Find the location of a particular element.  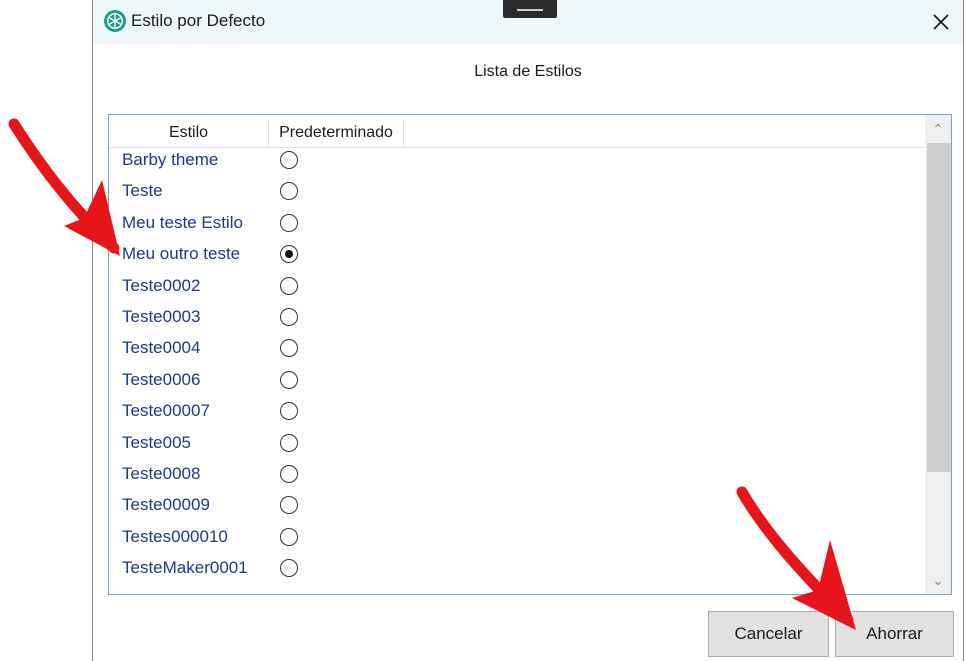

column-header-predeterminado: Predeterminado is located at coordinates (336, 133).